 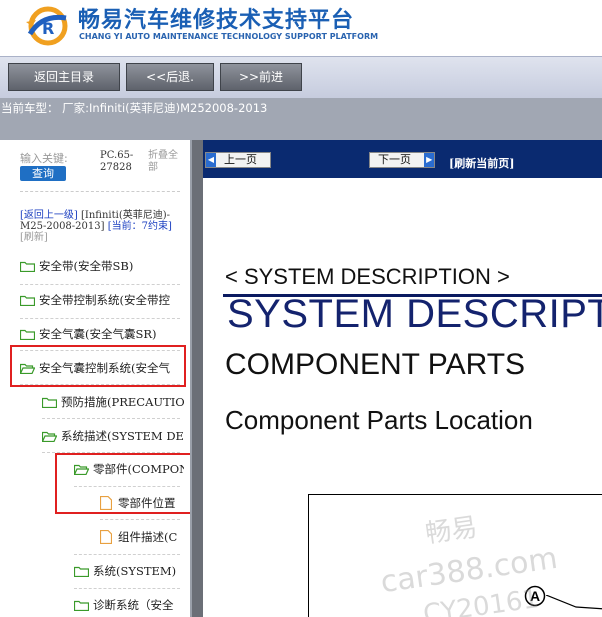 I want to click on prev-page-label: 上一页, so click(x=240, y=159).